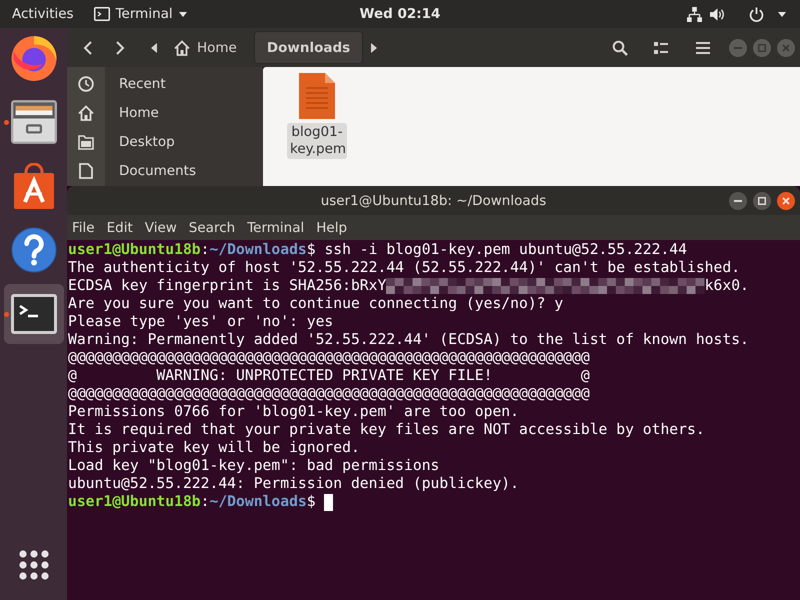 This screenshot has width=800, height=600. What do you see at coordinates (738, 201) in the screenshot?
I see `minimize-button` at bounding box center [738, 201].